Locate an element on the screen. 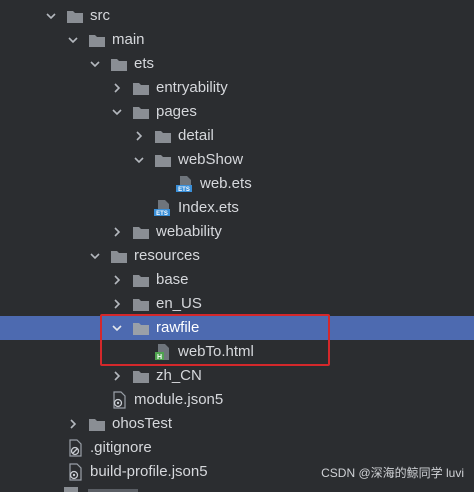  tree-item-module-json5: module.json5 is located at coordinates (237, 400).